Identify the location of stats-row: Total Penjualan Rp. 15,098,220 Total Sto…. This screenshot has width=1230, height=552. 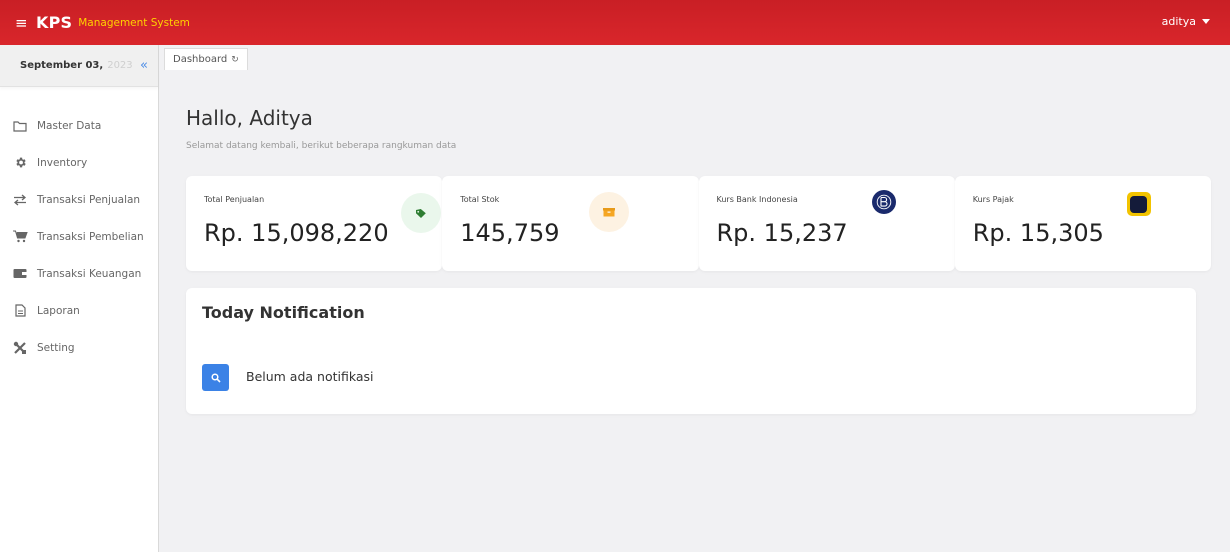
(698, 223).